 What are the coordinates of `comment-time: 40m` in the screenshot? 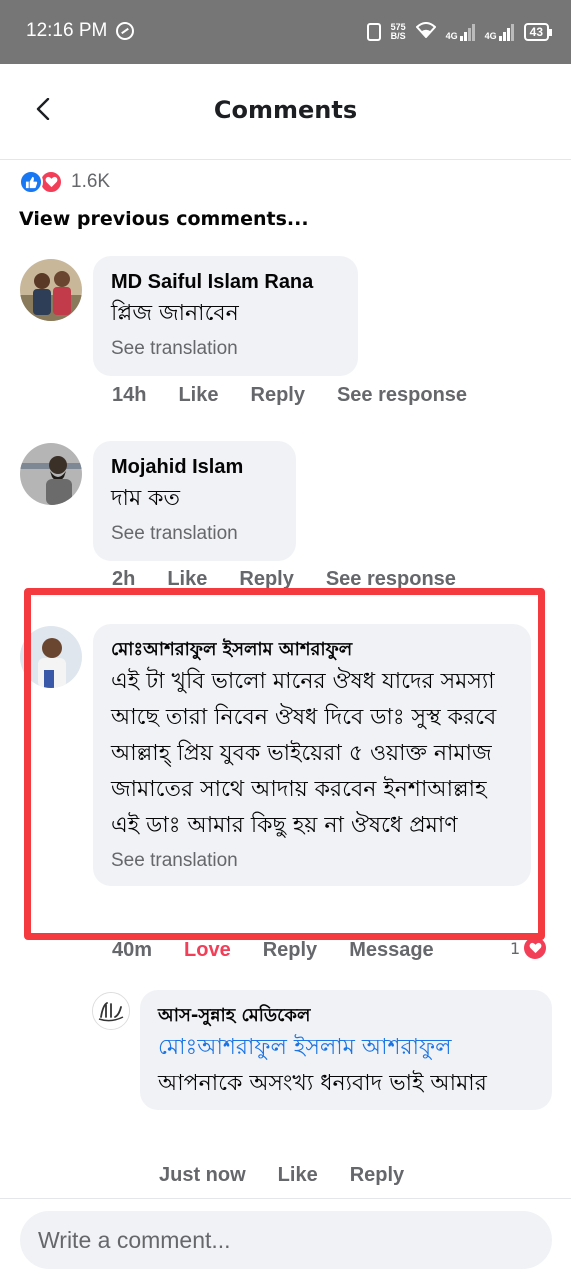 It's located at (132, 950).